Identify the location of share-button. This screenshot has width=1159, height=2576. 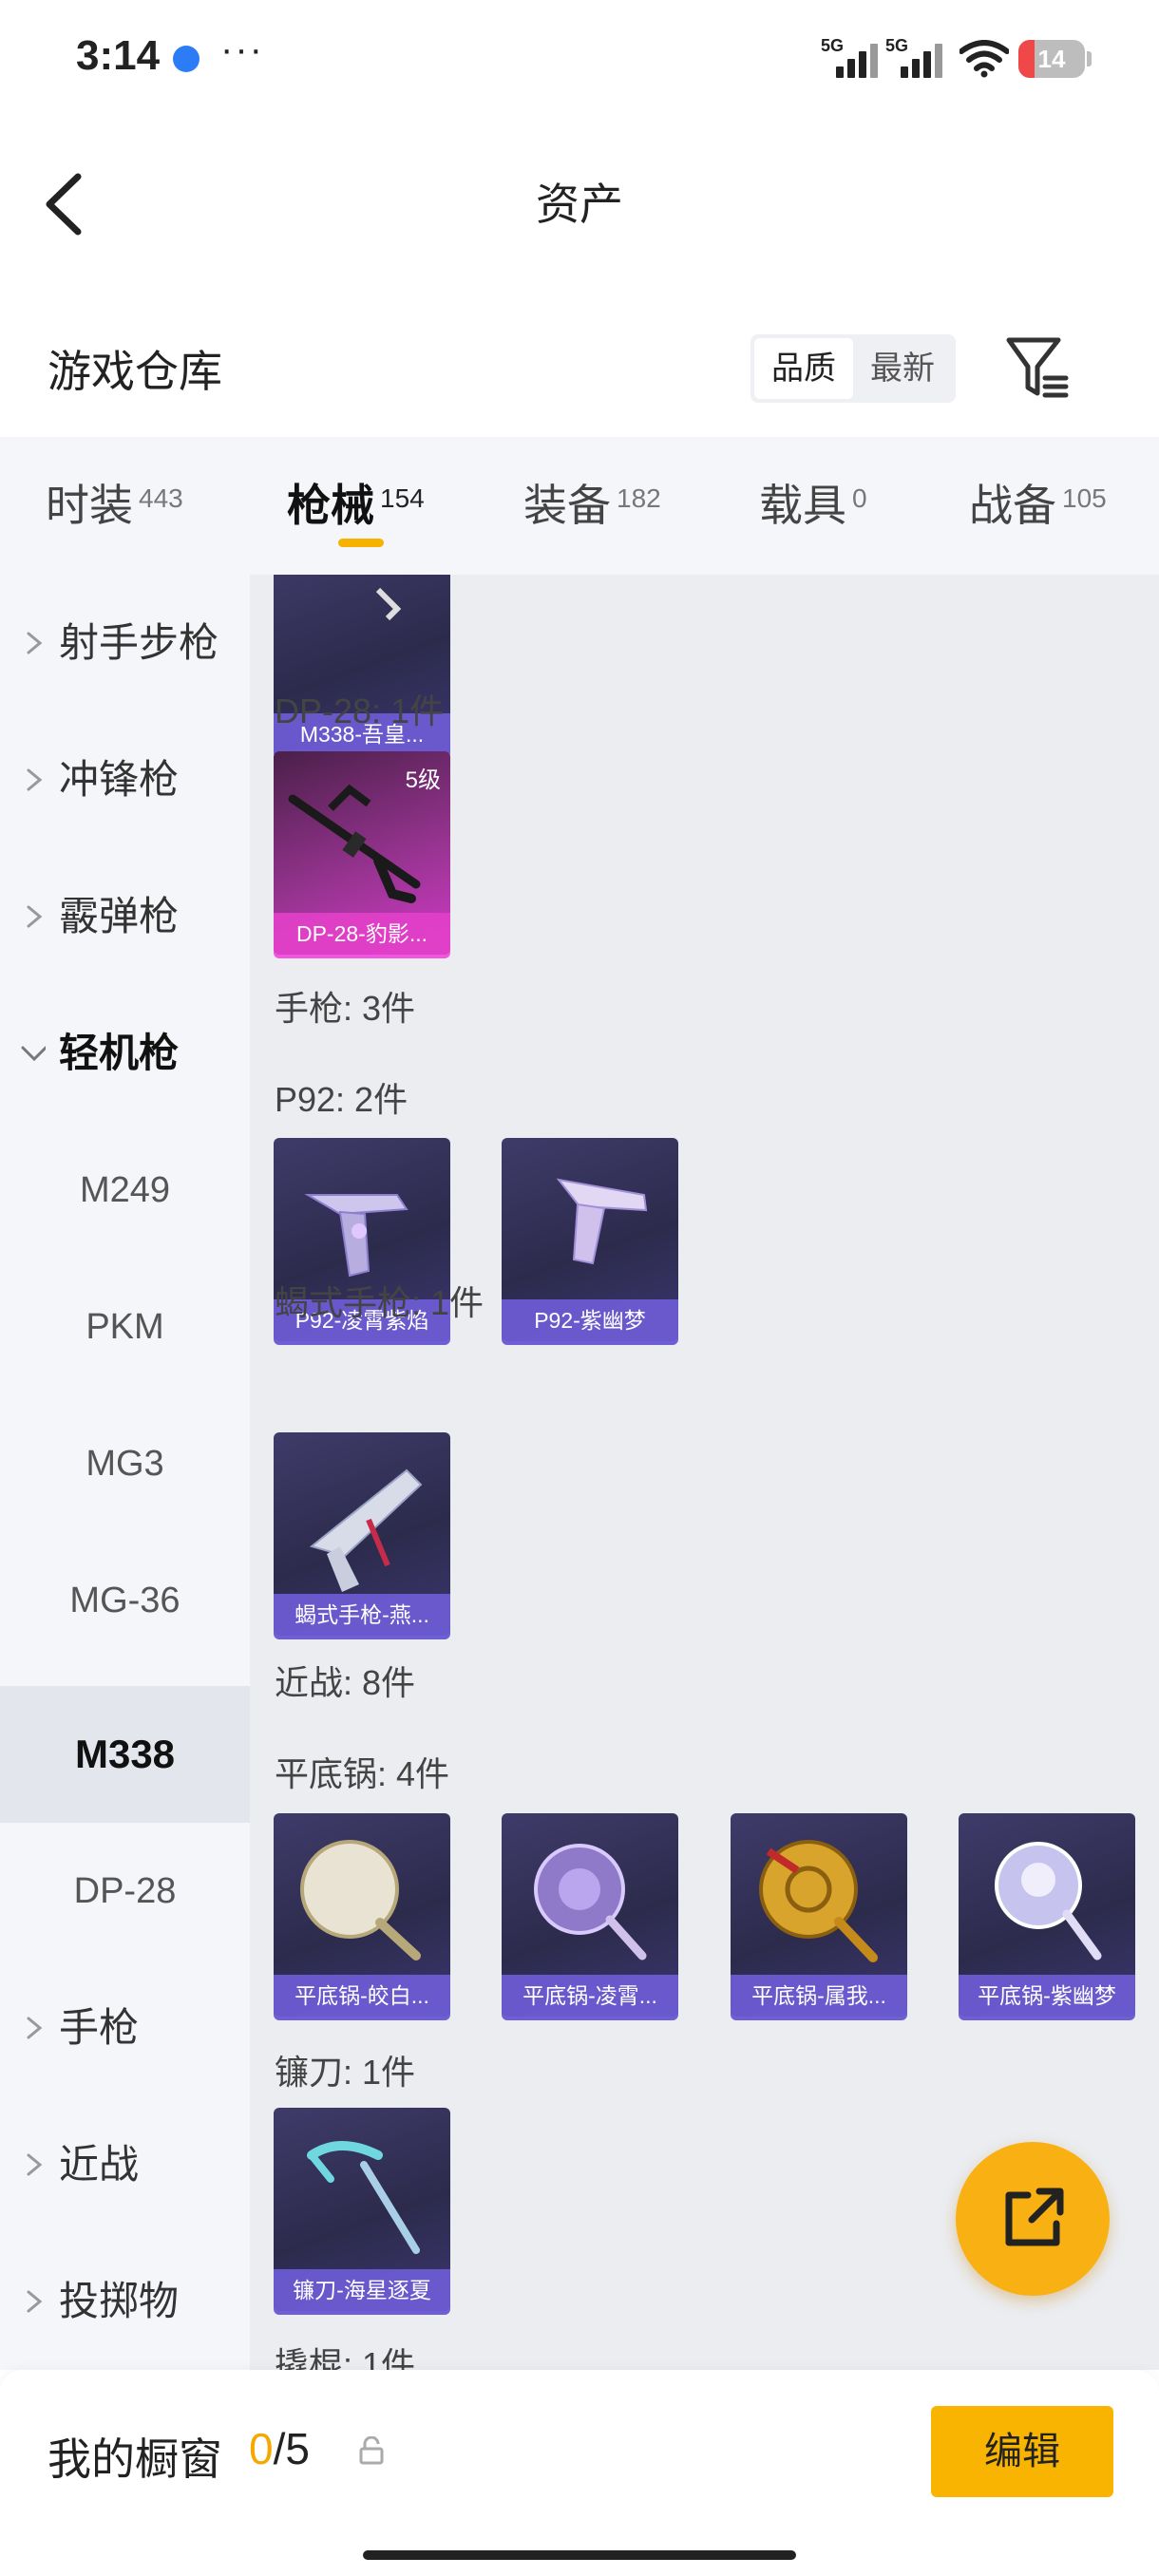
(1033, 2219).